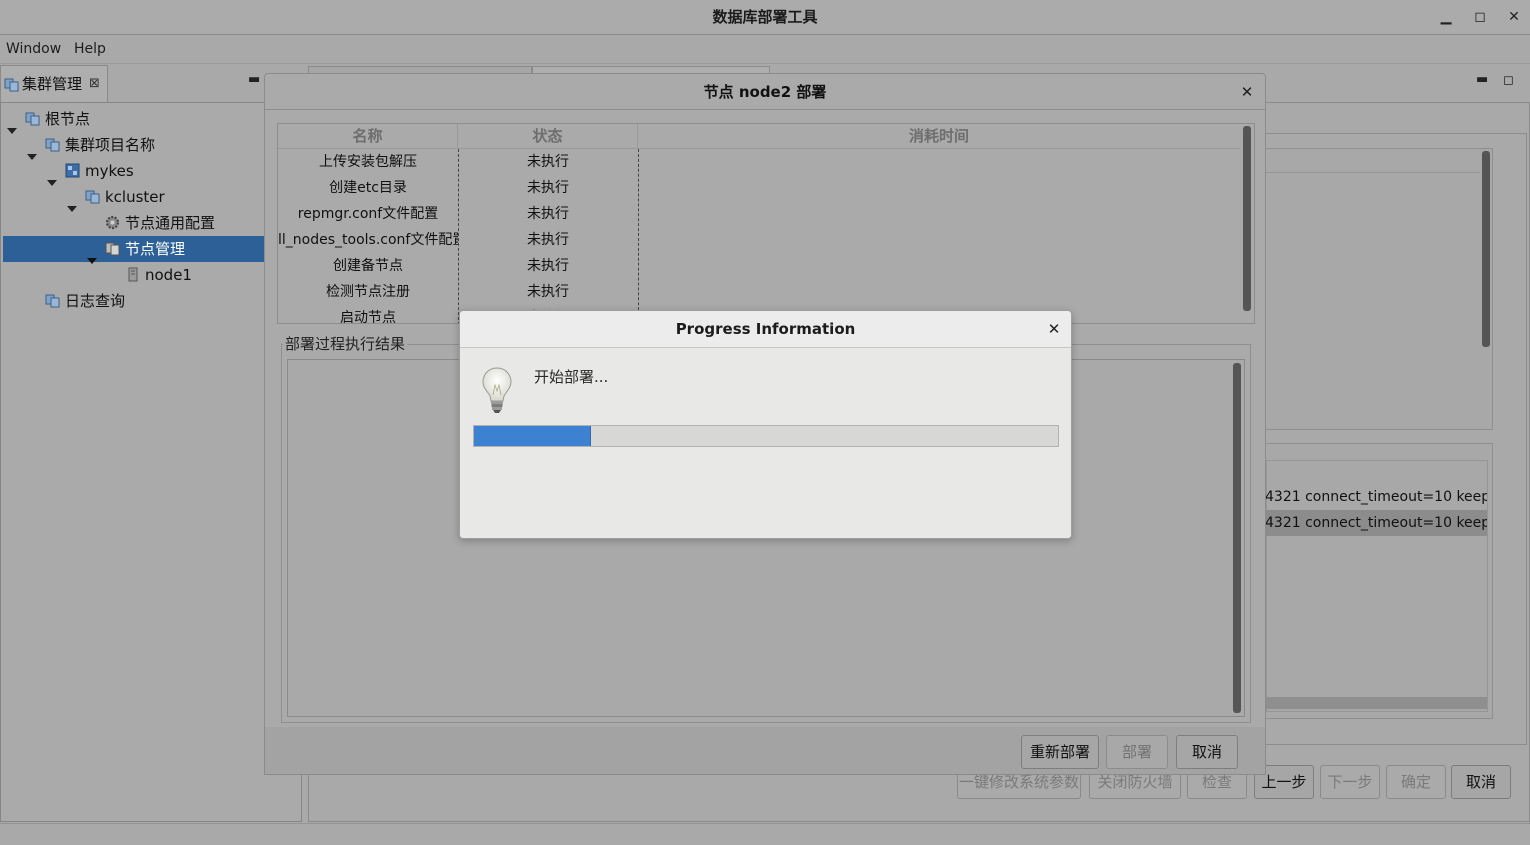 The width and height of the screenshot is (1530, 845). What do you see at coordinates (765, 329) in the screenshot?
I see `dialog-title: Progress Information` at bounding box center [765, 329].